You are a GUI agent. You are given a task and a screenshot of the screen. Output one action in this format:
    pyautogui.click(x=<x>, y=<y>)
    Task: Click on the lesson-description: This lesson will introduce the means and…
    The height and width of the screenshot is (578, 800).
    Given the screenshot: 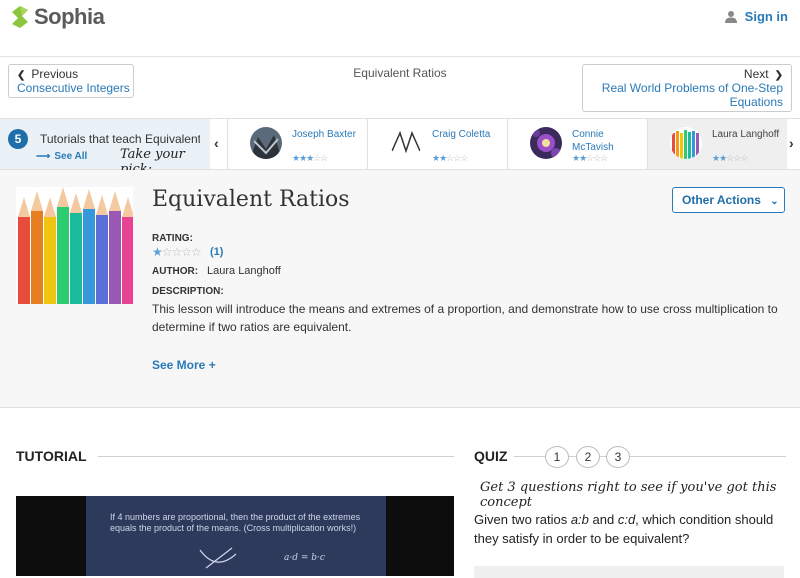 What is the action you would take?
    pyautogui.click(x=465, y=318)
    